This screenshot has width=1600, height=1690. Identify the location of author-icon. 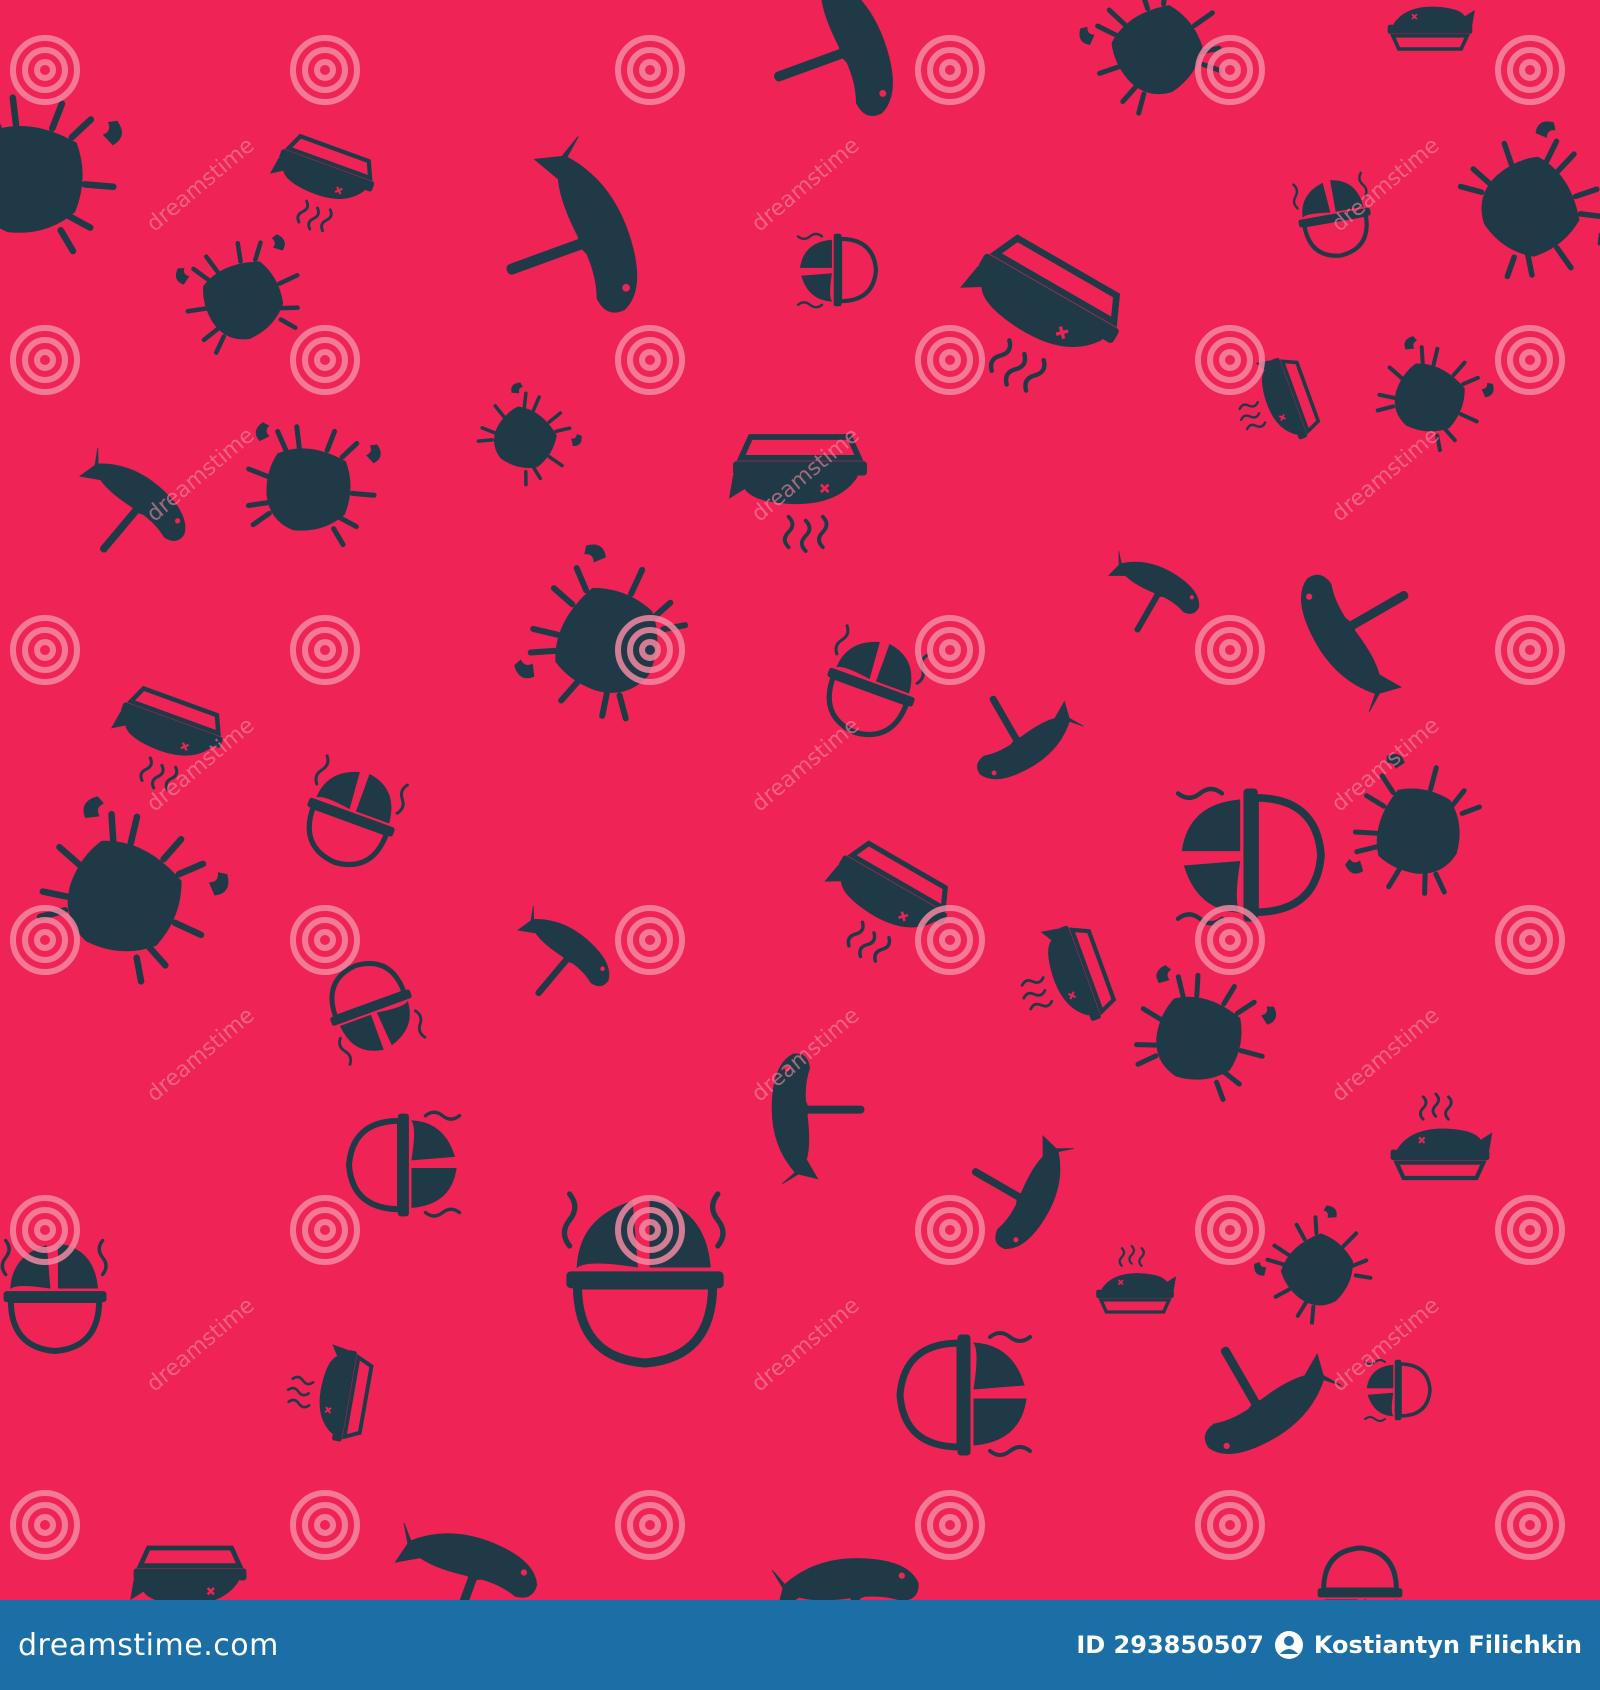
(1288, 1645).